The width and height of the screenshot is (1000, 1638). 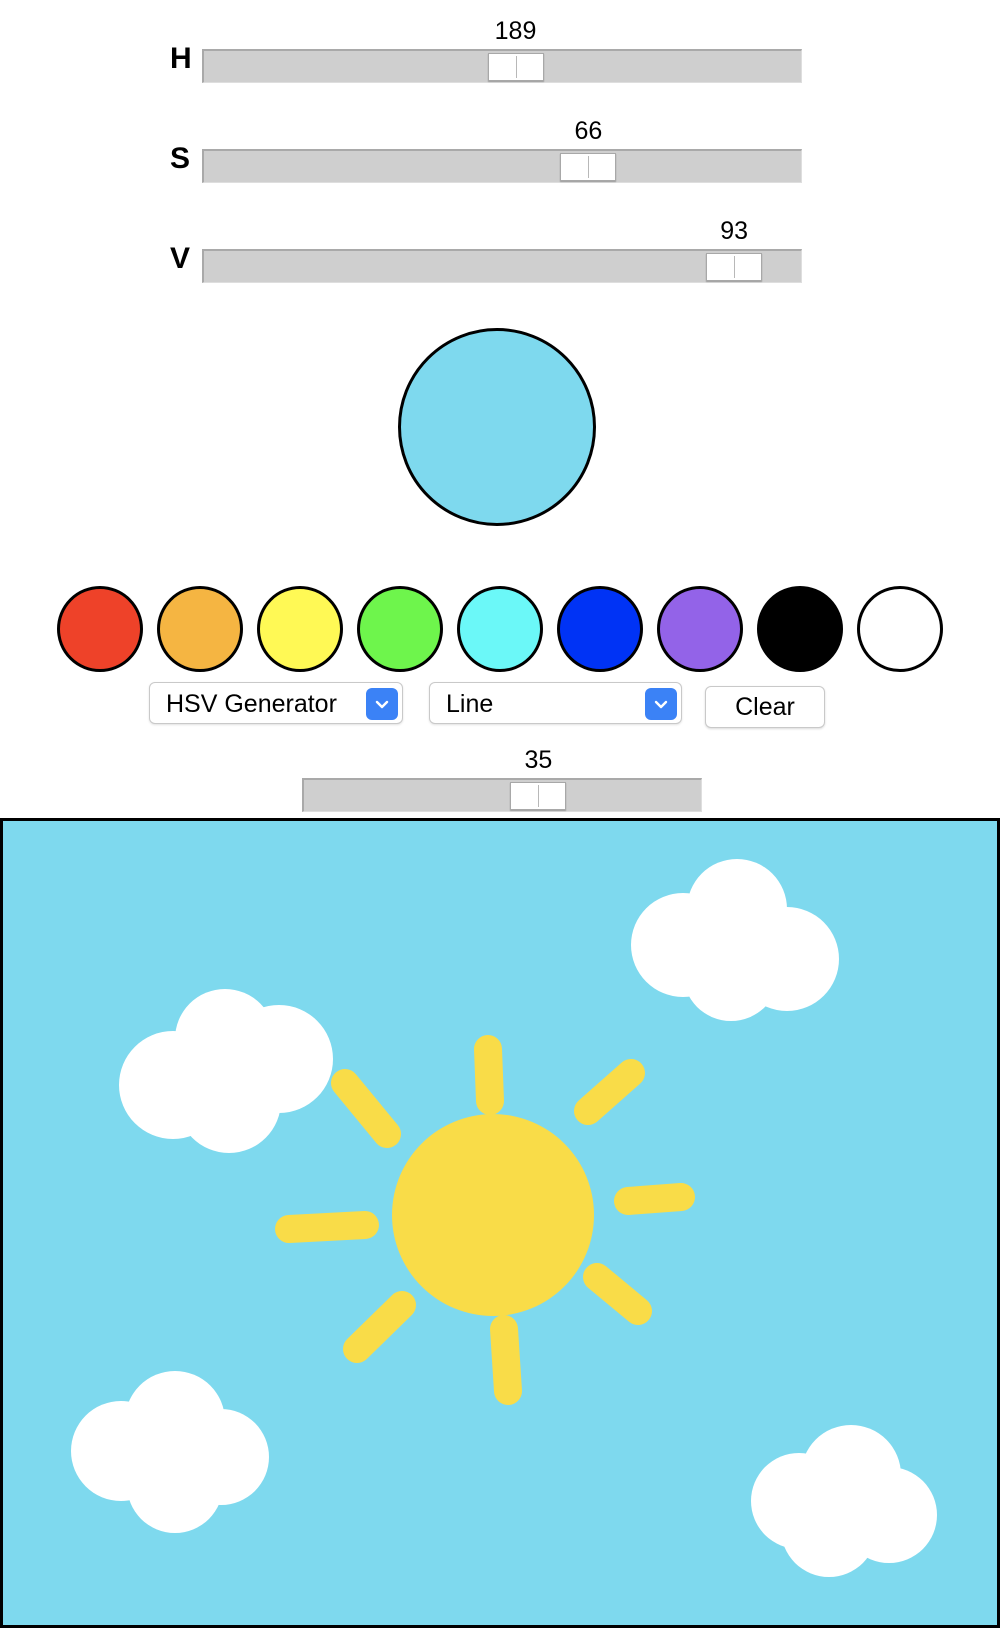 I want to click on value-slider-thumb, so click(x=734, y=267).